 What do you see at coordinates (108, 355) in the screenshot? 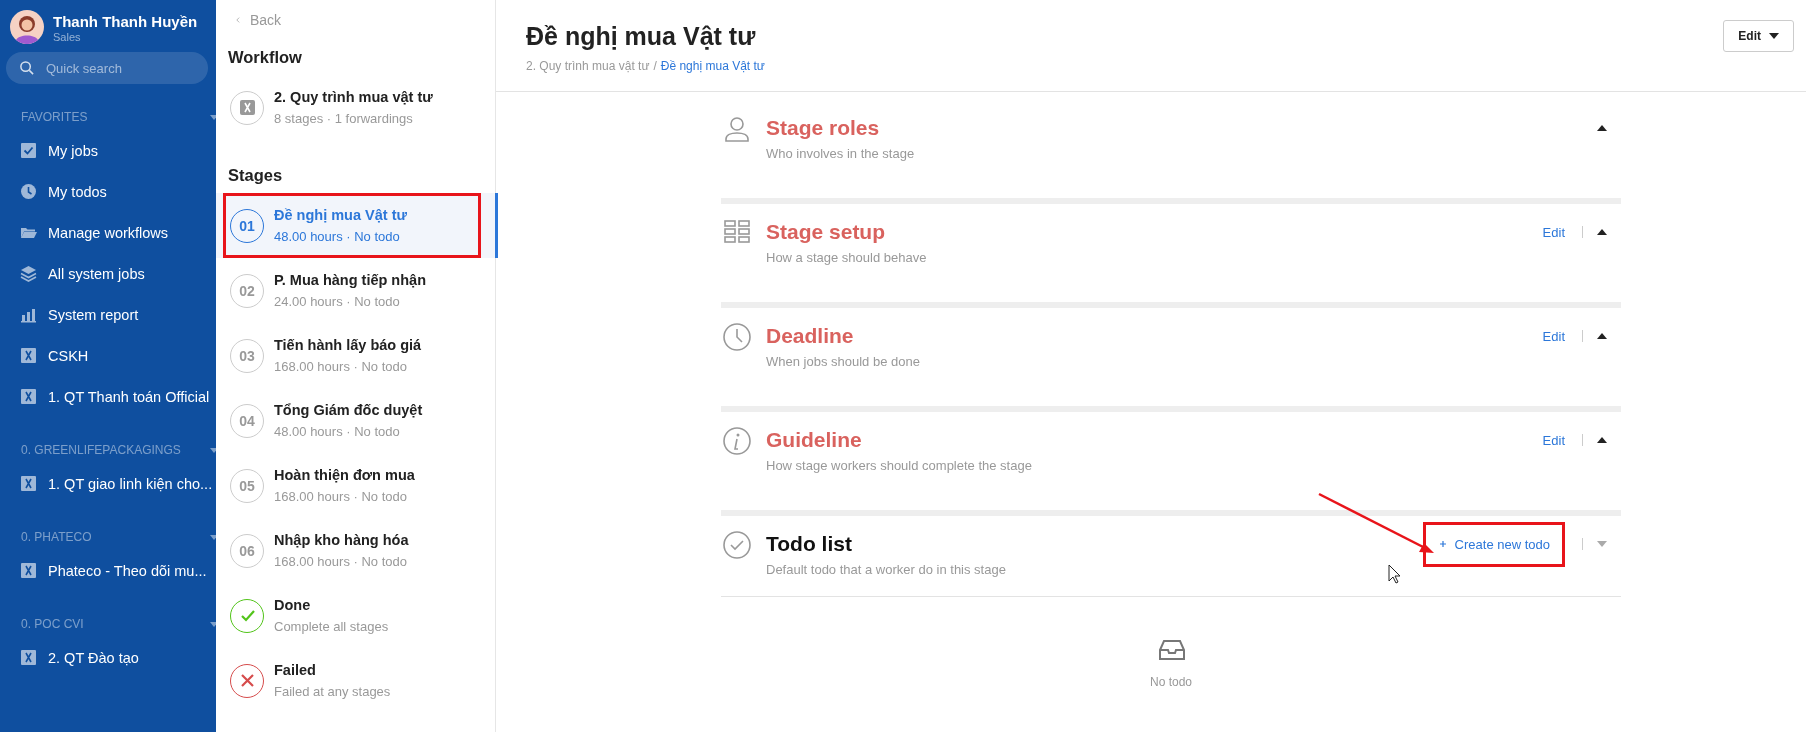
I see `sidebar-item: CSKH` at bounding box center [108, 355].